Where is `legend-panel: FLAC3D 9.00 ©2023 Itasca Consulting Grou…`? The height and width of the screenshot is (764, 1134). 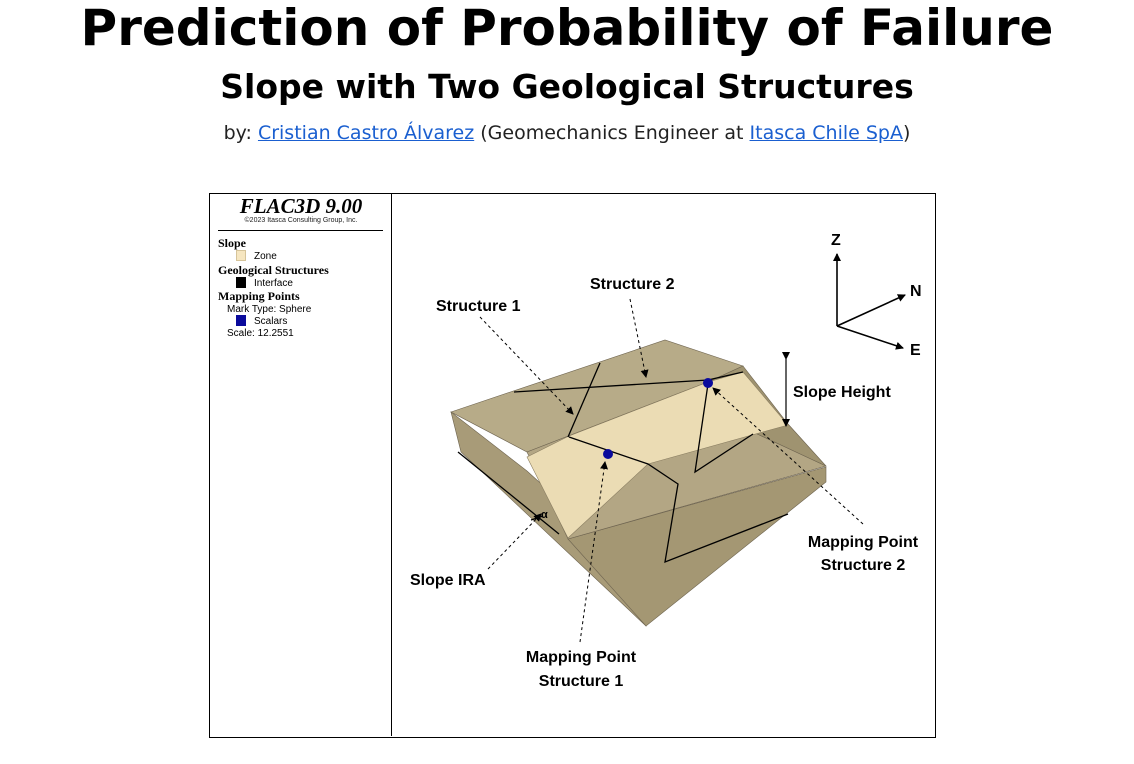 legend-panel: FLAC3D 9.00 ©2023 Itasca Consulting Grou… is located at coordinates (301, 465).